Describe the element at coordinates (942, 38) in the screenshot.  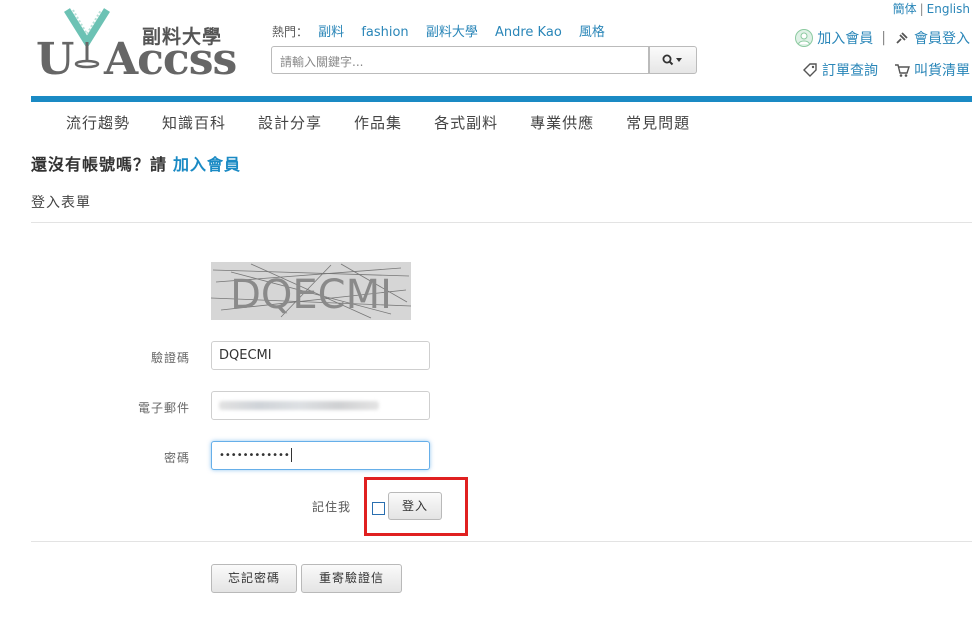
I see `member-login-link: 會員登入` at that location.